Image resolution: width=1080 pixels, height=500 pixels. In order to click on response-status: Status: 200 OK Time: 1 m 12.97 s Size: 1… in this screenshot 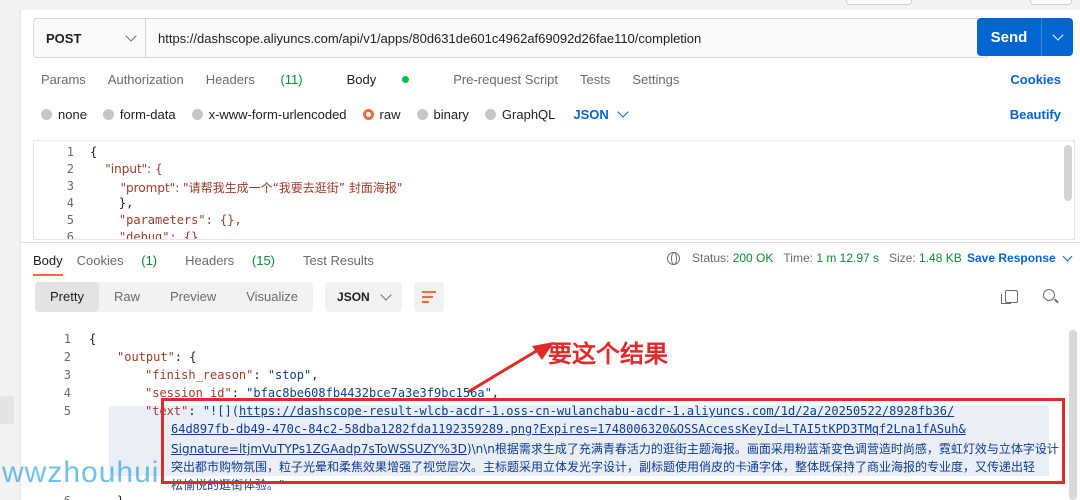, I will do `click(814, 258)`.